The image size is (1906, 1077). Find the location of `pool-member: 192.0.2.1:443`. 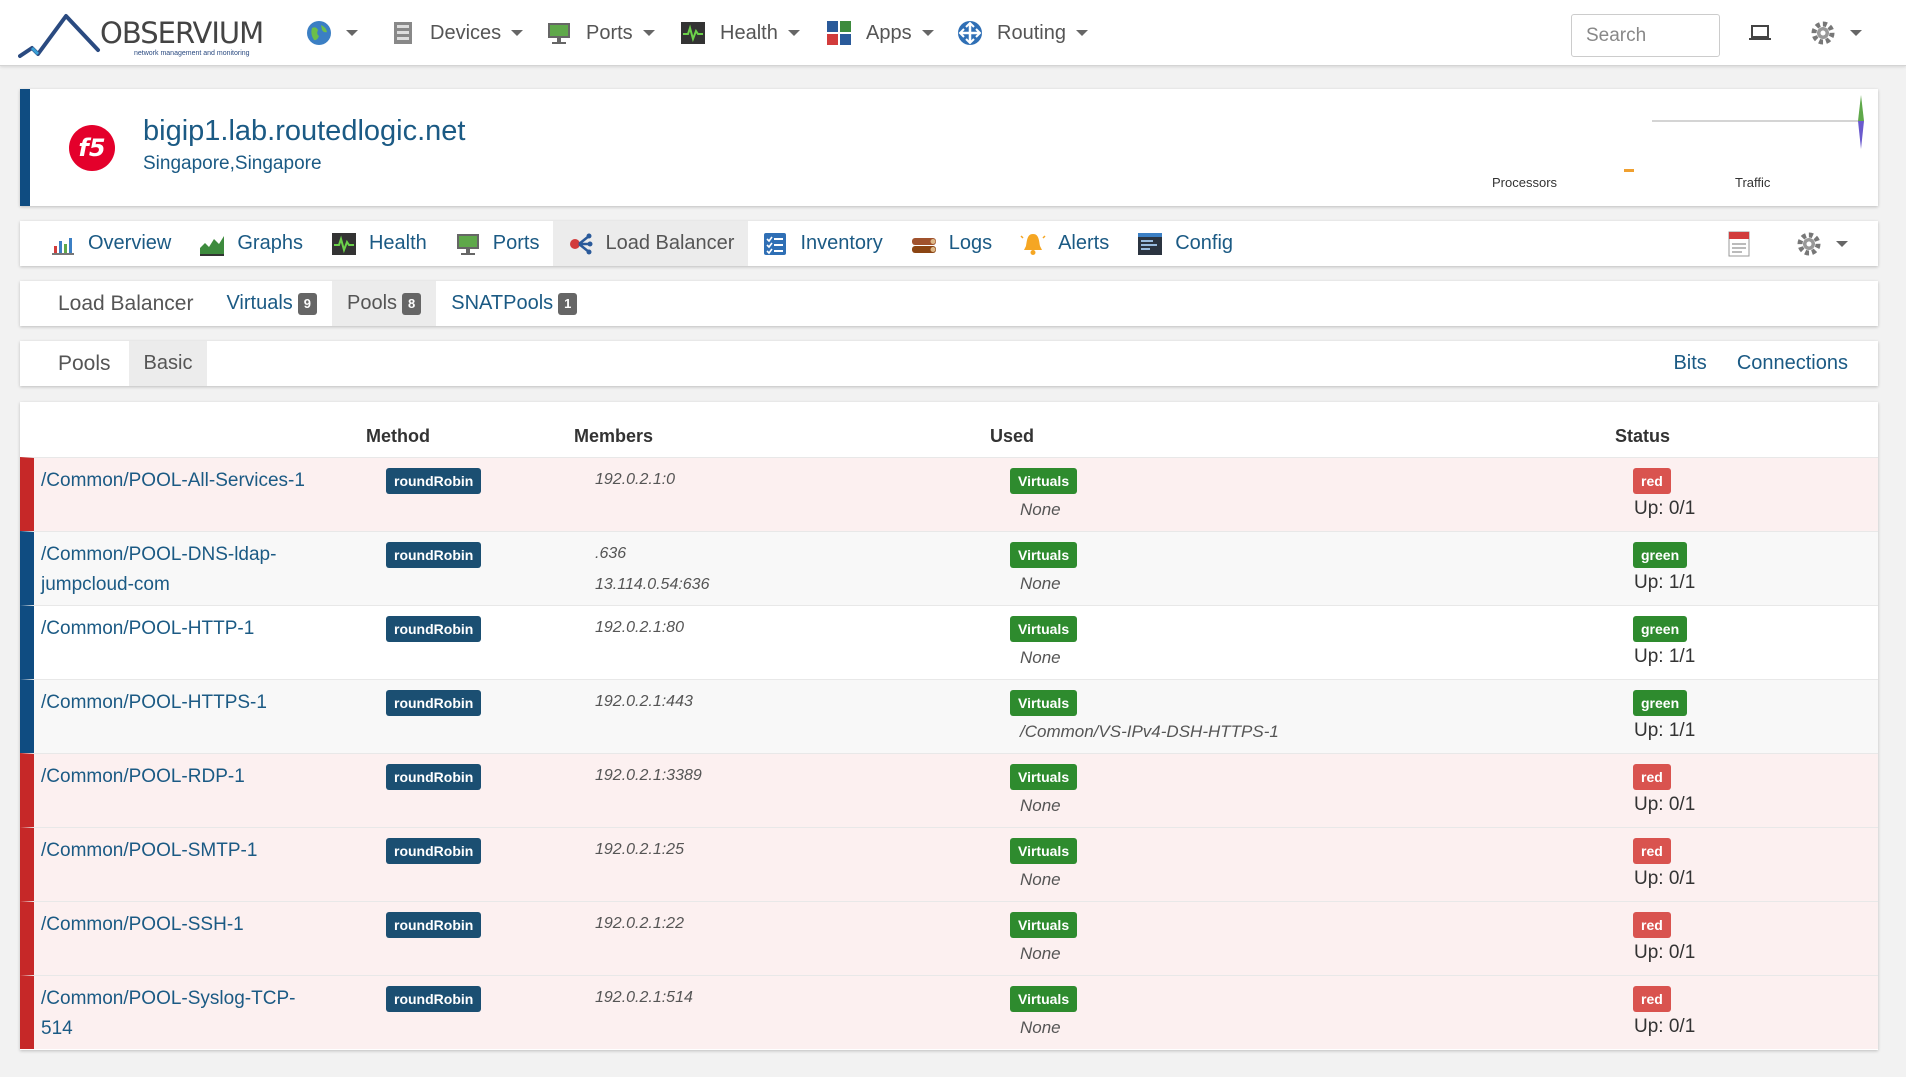

pool-member: 192.0.2.1:443 is located at coordinates (644, 701).